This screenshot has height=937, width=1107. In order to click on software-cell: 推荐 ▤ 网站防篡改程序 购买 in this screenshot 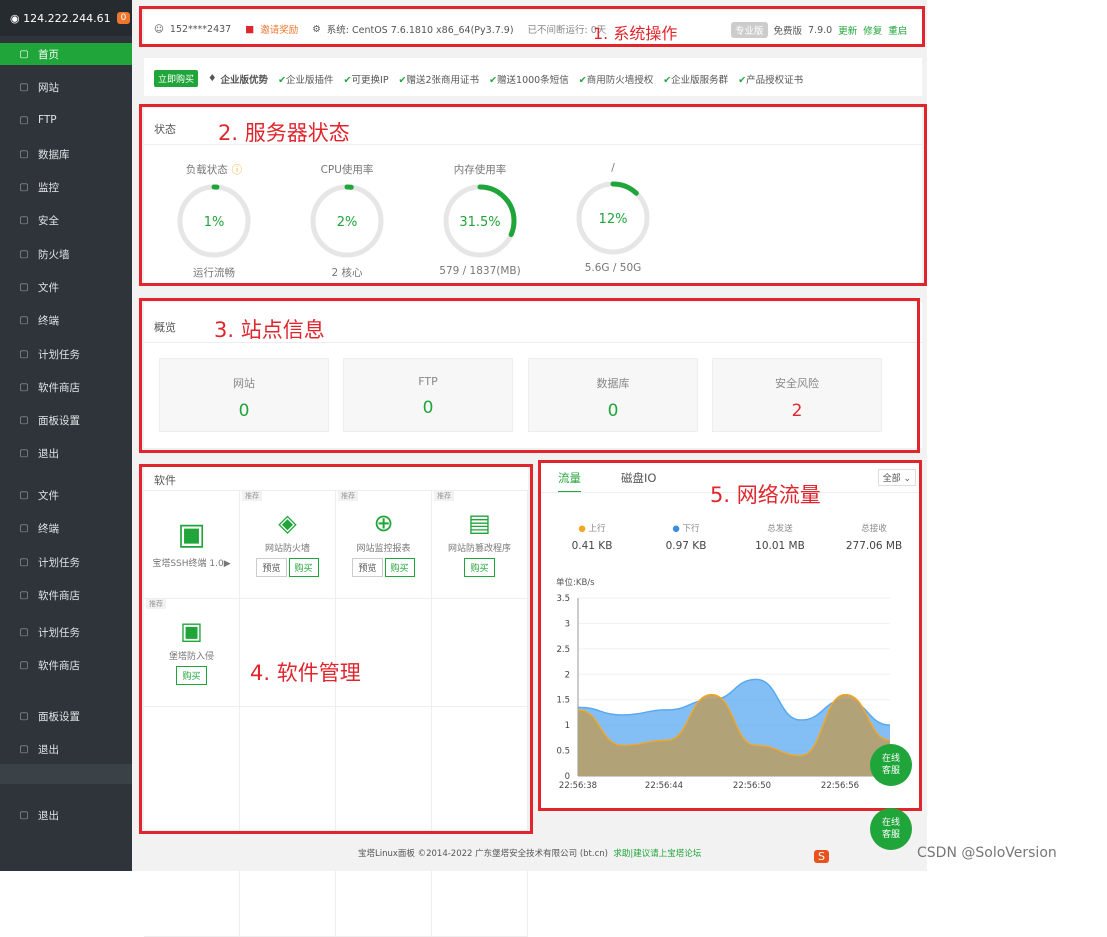, I will do `click(480, 545)`.